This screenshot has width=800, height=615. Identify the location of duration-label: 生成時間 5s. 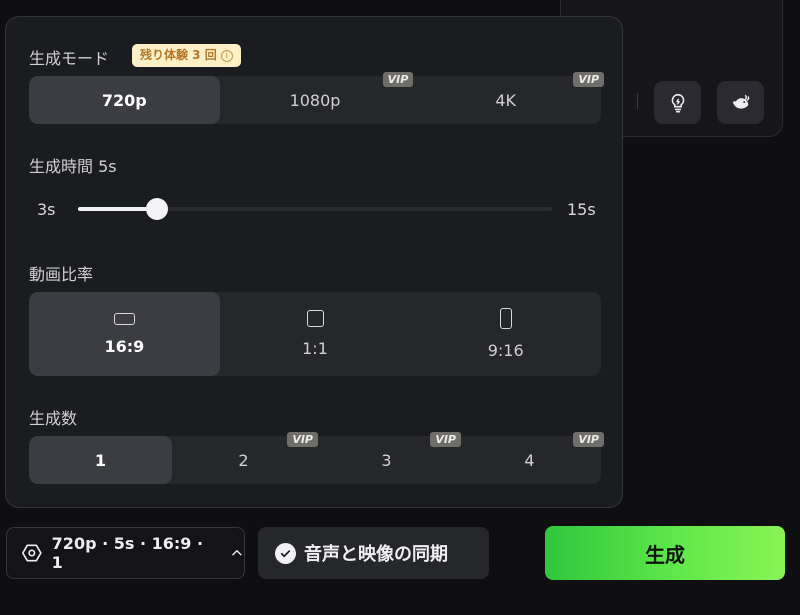
(73, 166).